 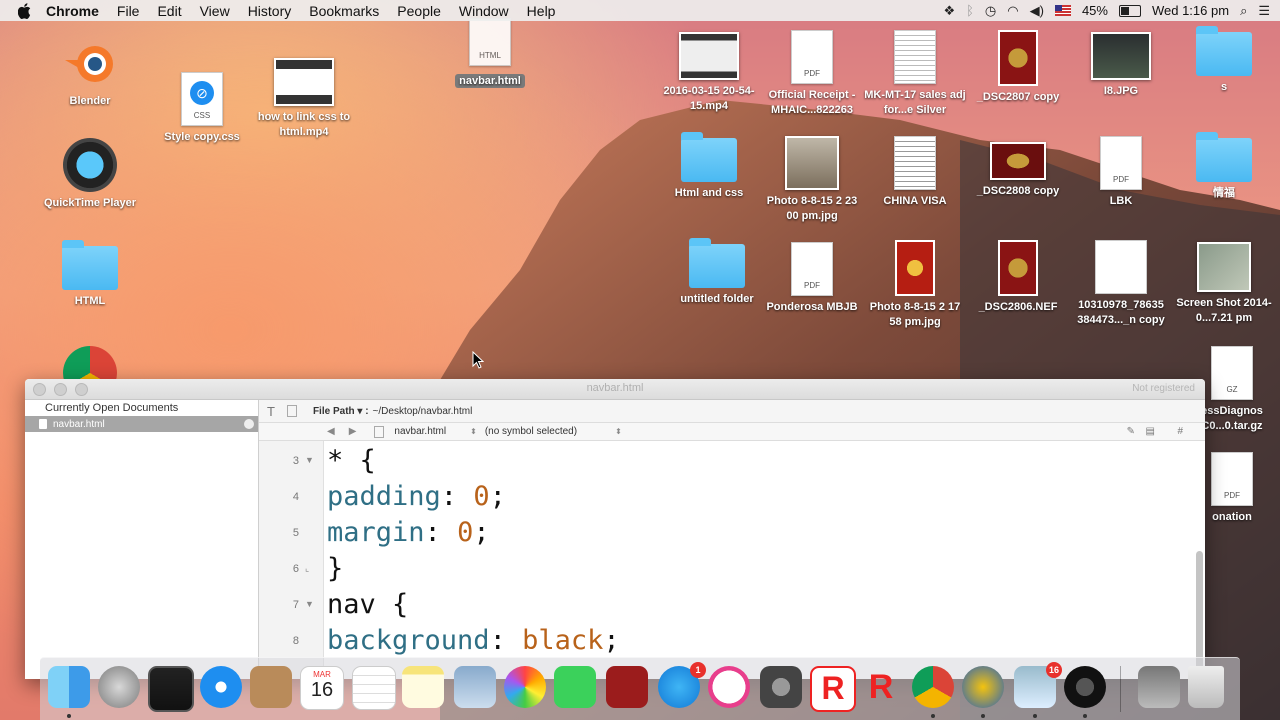 I want to click on reminders-icon, so click(x=374, y=688).